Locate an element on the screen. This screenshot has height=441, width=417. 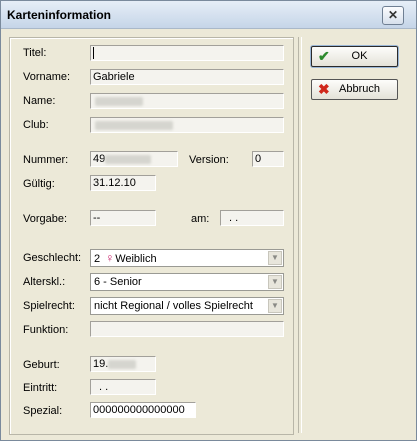
club-label: Club: is located at coordinates (36, 125).